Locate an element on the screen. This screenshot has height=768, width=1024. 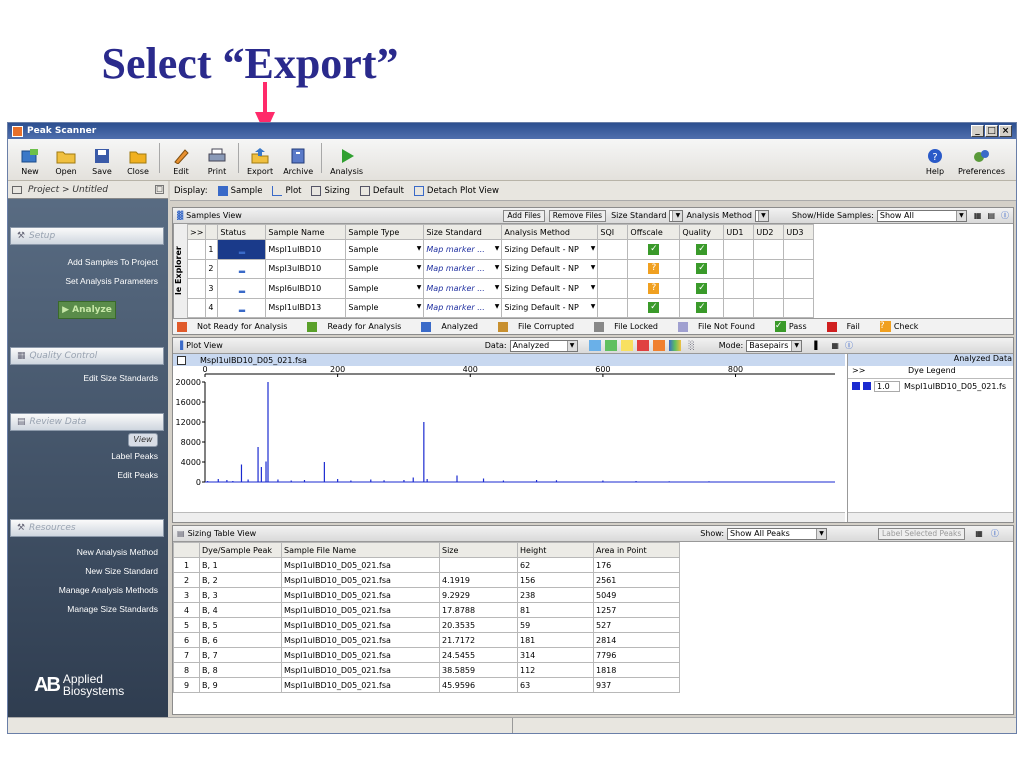
archive-button: Archive is located at coordinates (298, 161).